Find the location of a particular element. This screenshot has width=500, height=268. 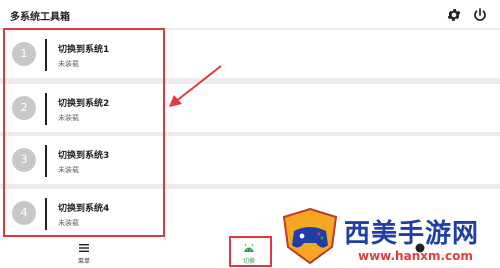

system-item-title: 切换到系统4 is located at coordinates (84, 209).